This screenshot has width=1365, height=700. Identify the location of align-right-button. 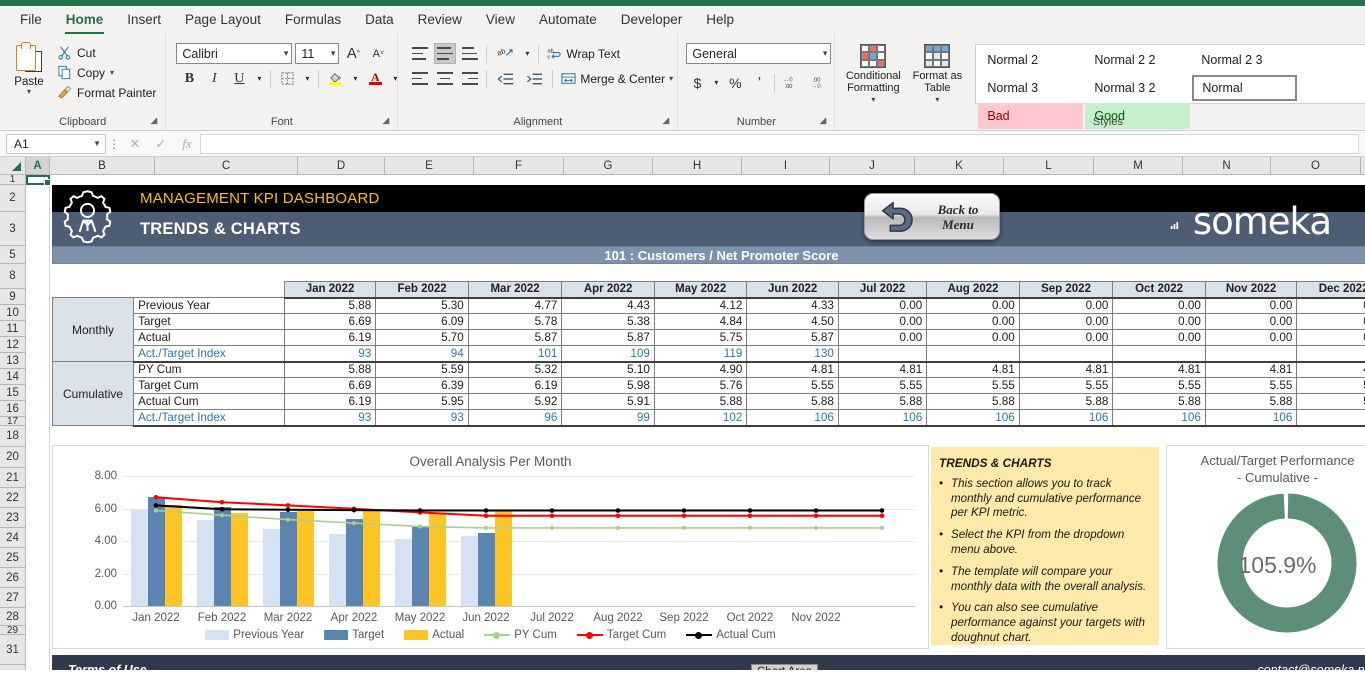
(470, 78).